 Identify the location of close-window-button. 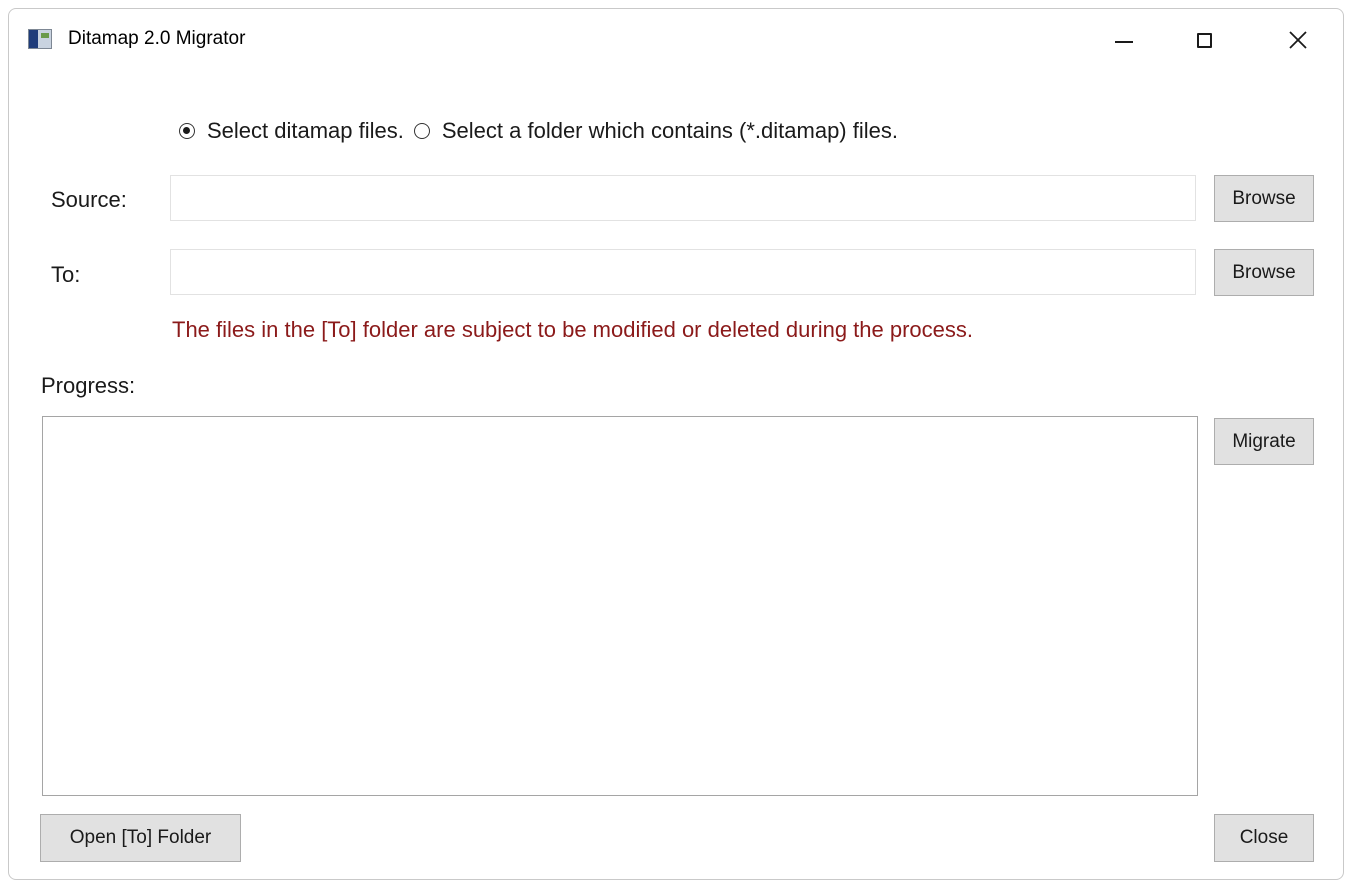
(1298, 40).